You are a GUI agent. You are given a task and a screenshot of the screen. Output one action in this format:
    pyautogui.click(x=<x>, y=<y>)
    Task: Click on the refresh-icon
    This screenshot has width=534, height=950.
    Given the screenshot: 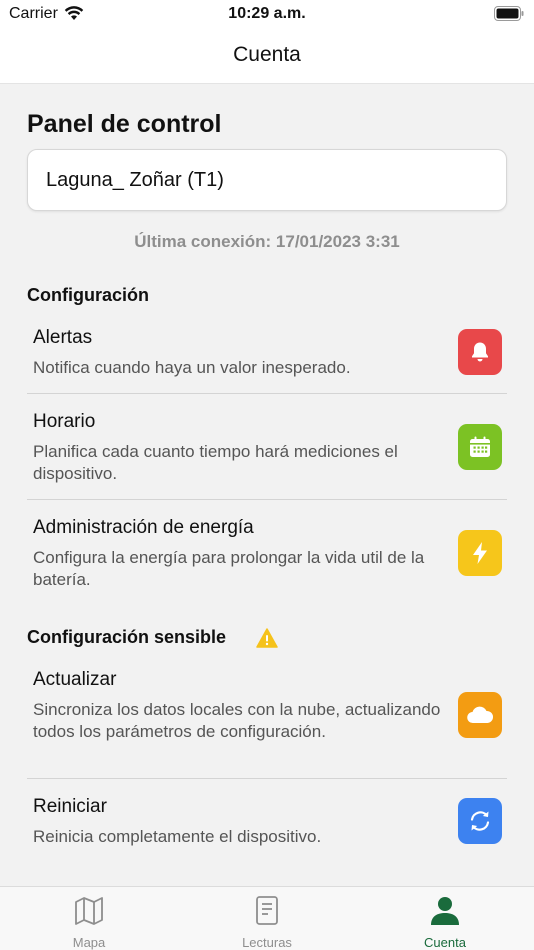 What is the action you would take?
    pyautogui.click(x=480, y=821)
    